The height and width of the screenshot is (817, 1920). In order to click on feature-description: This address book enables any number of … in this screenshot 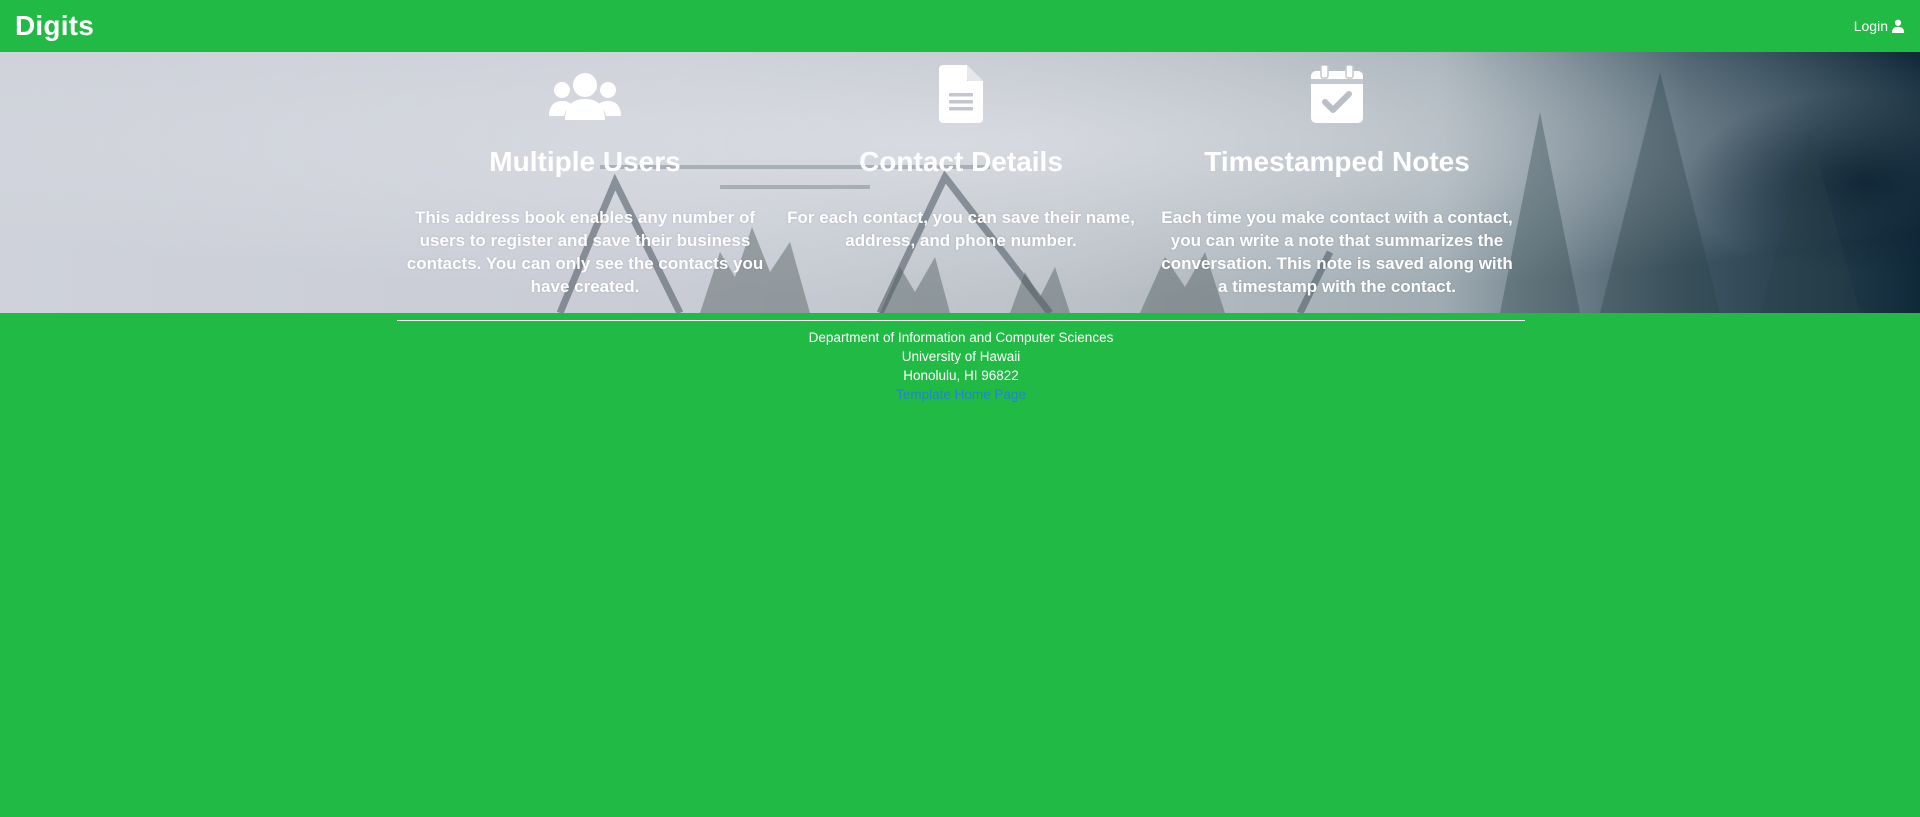, I will do `click(585, 252)`.